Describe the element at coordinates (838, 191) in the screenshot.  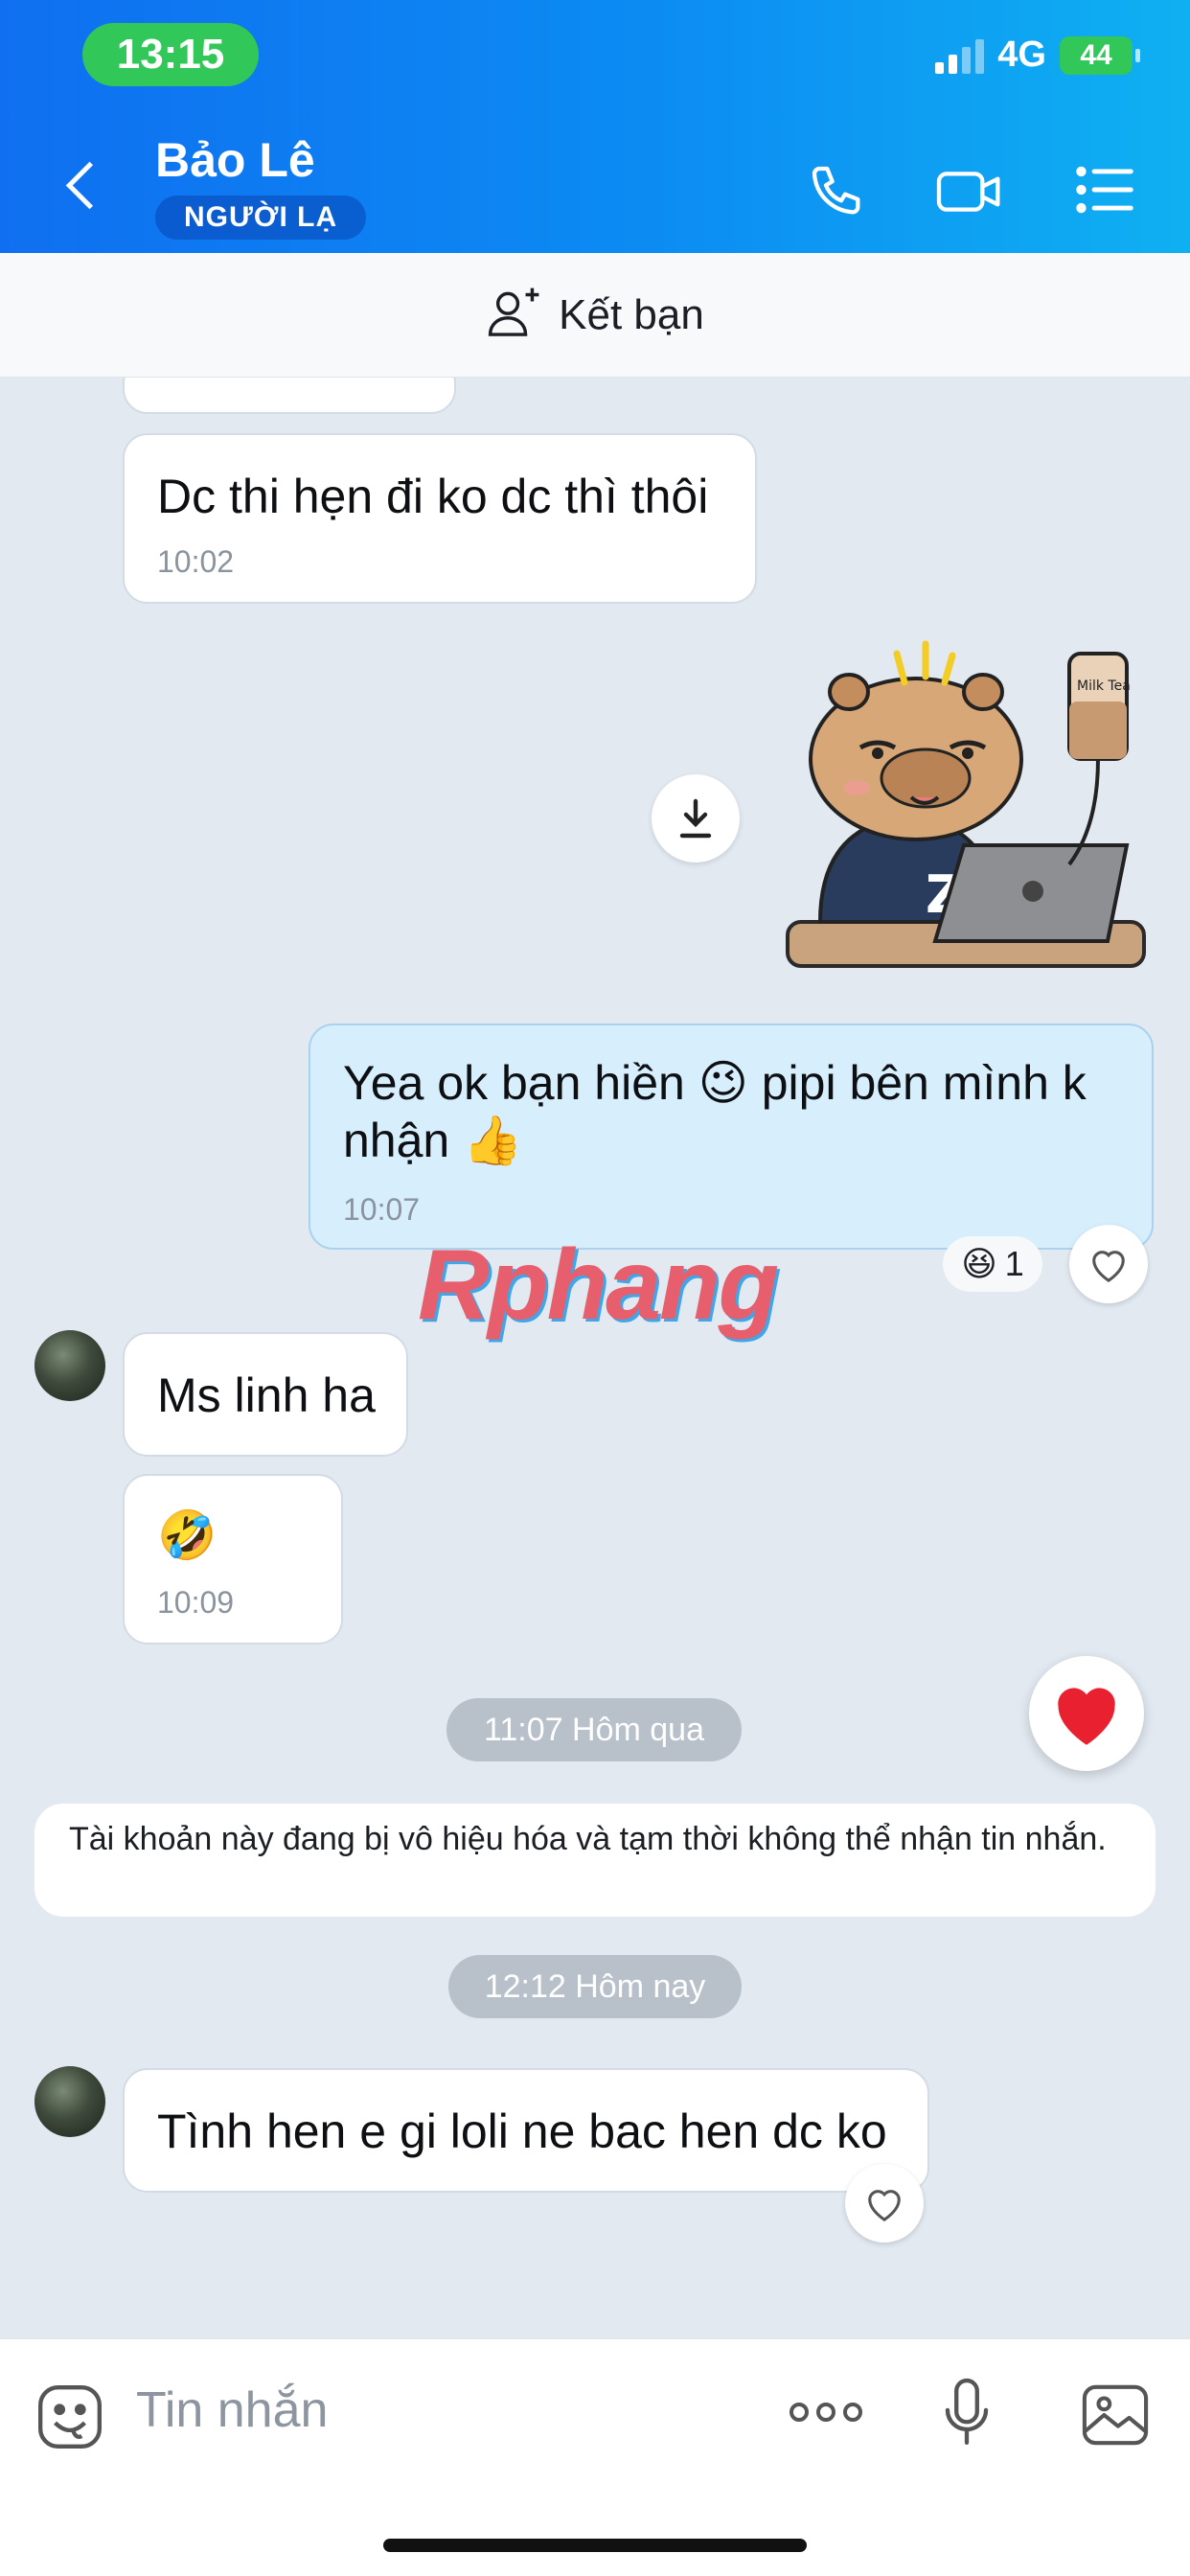
I see `phone-icon` at that location.